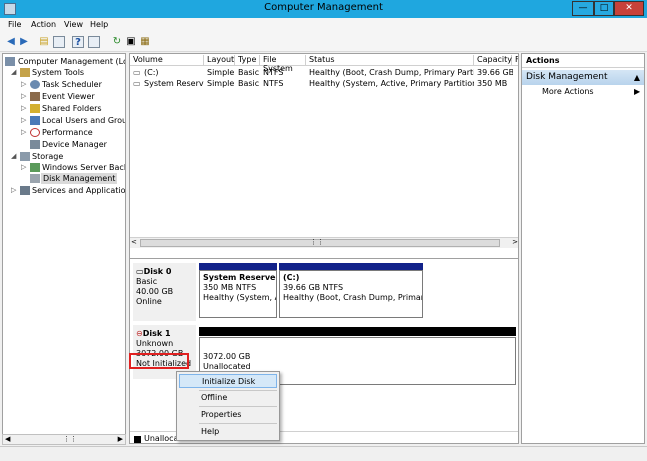 The height and width of the screenshot is (461, 647). What do you see at coordinates (11, 42) in the screenshot?
I see `back-arrow-icon: ◀` at bounding box center [11, 42].